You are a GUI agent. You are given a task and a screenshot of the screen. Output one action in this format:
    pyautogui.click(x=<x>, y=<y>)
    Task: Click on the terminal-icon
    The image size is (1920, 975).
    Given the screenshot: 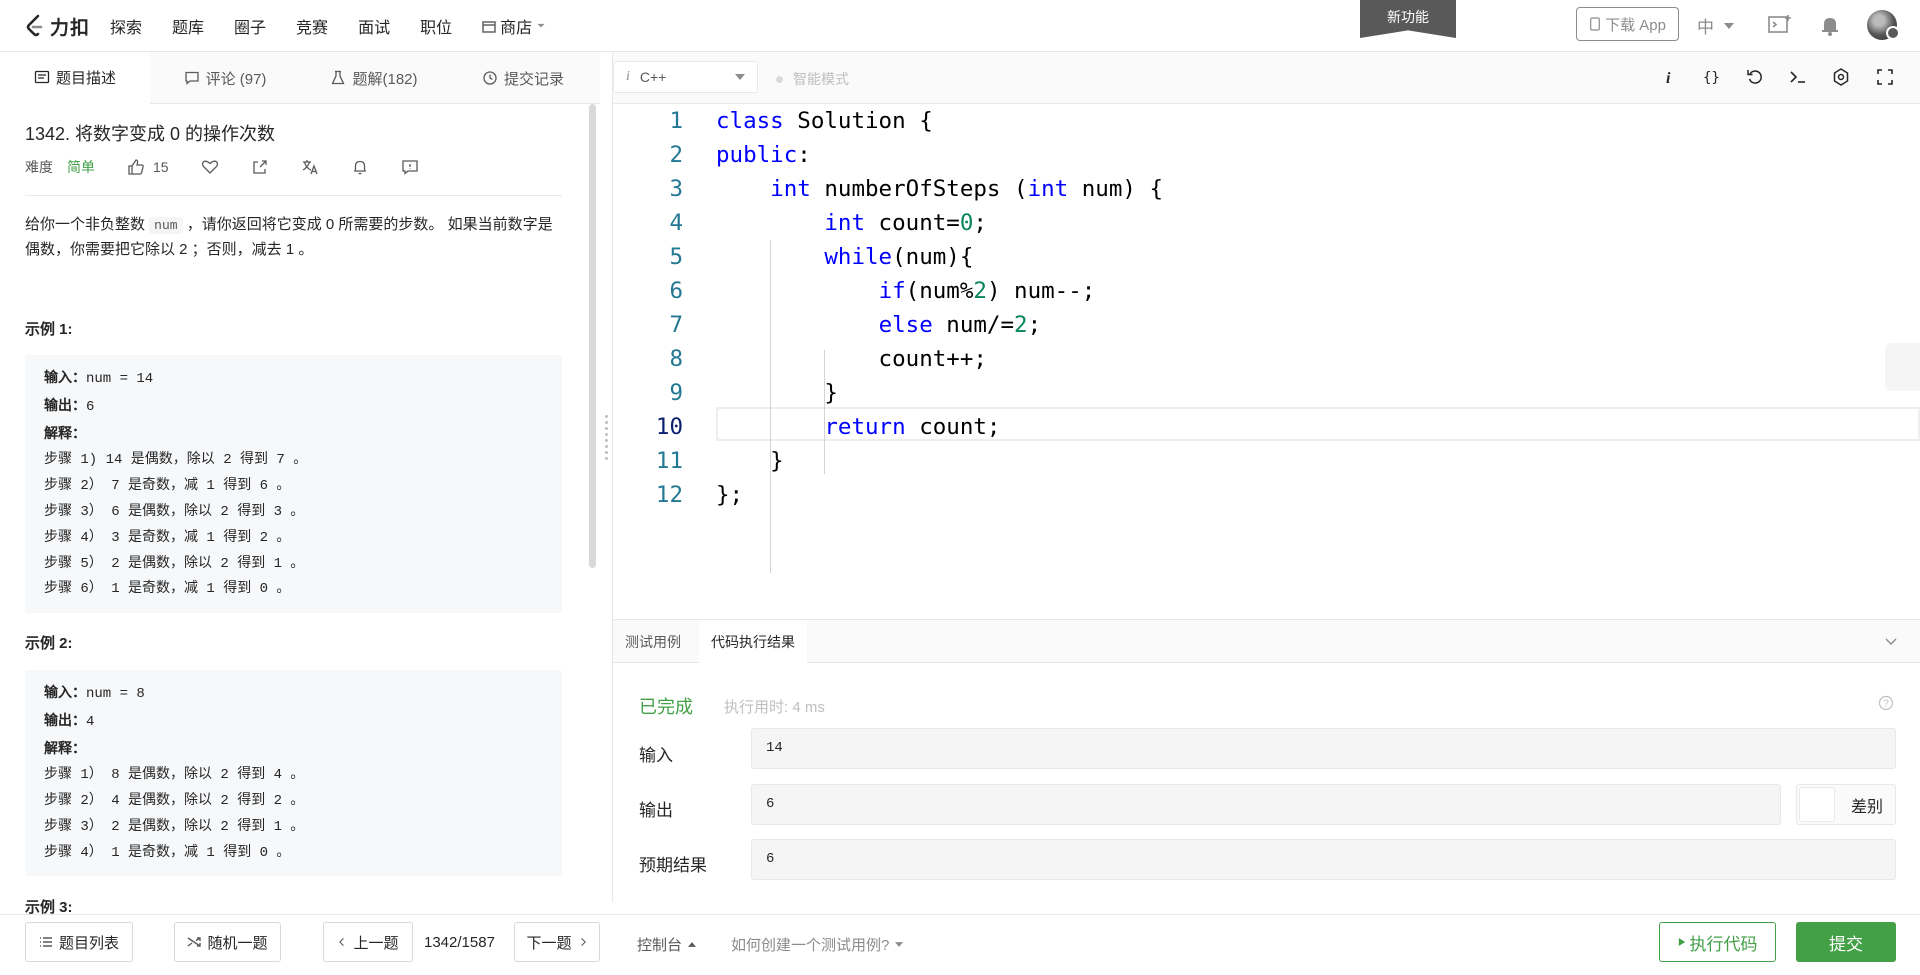 What is the action you would take?
    pyautogui.click(x=1798, y=77)
    